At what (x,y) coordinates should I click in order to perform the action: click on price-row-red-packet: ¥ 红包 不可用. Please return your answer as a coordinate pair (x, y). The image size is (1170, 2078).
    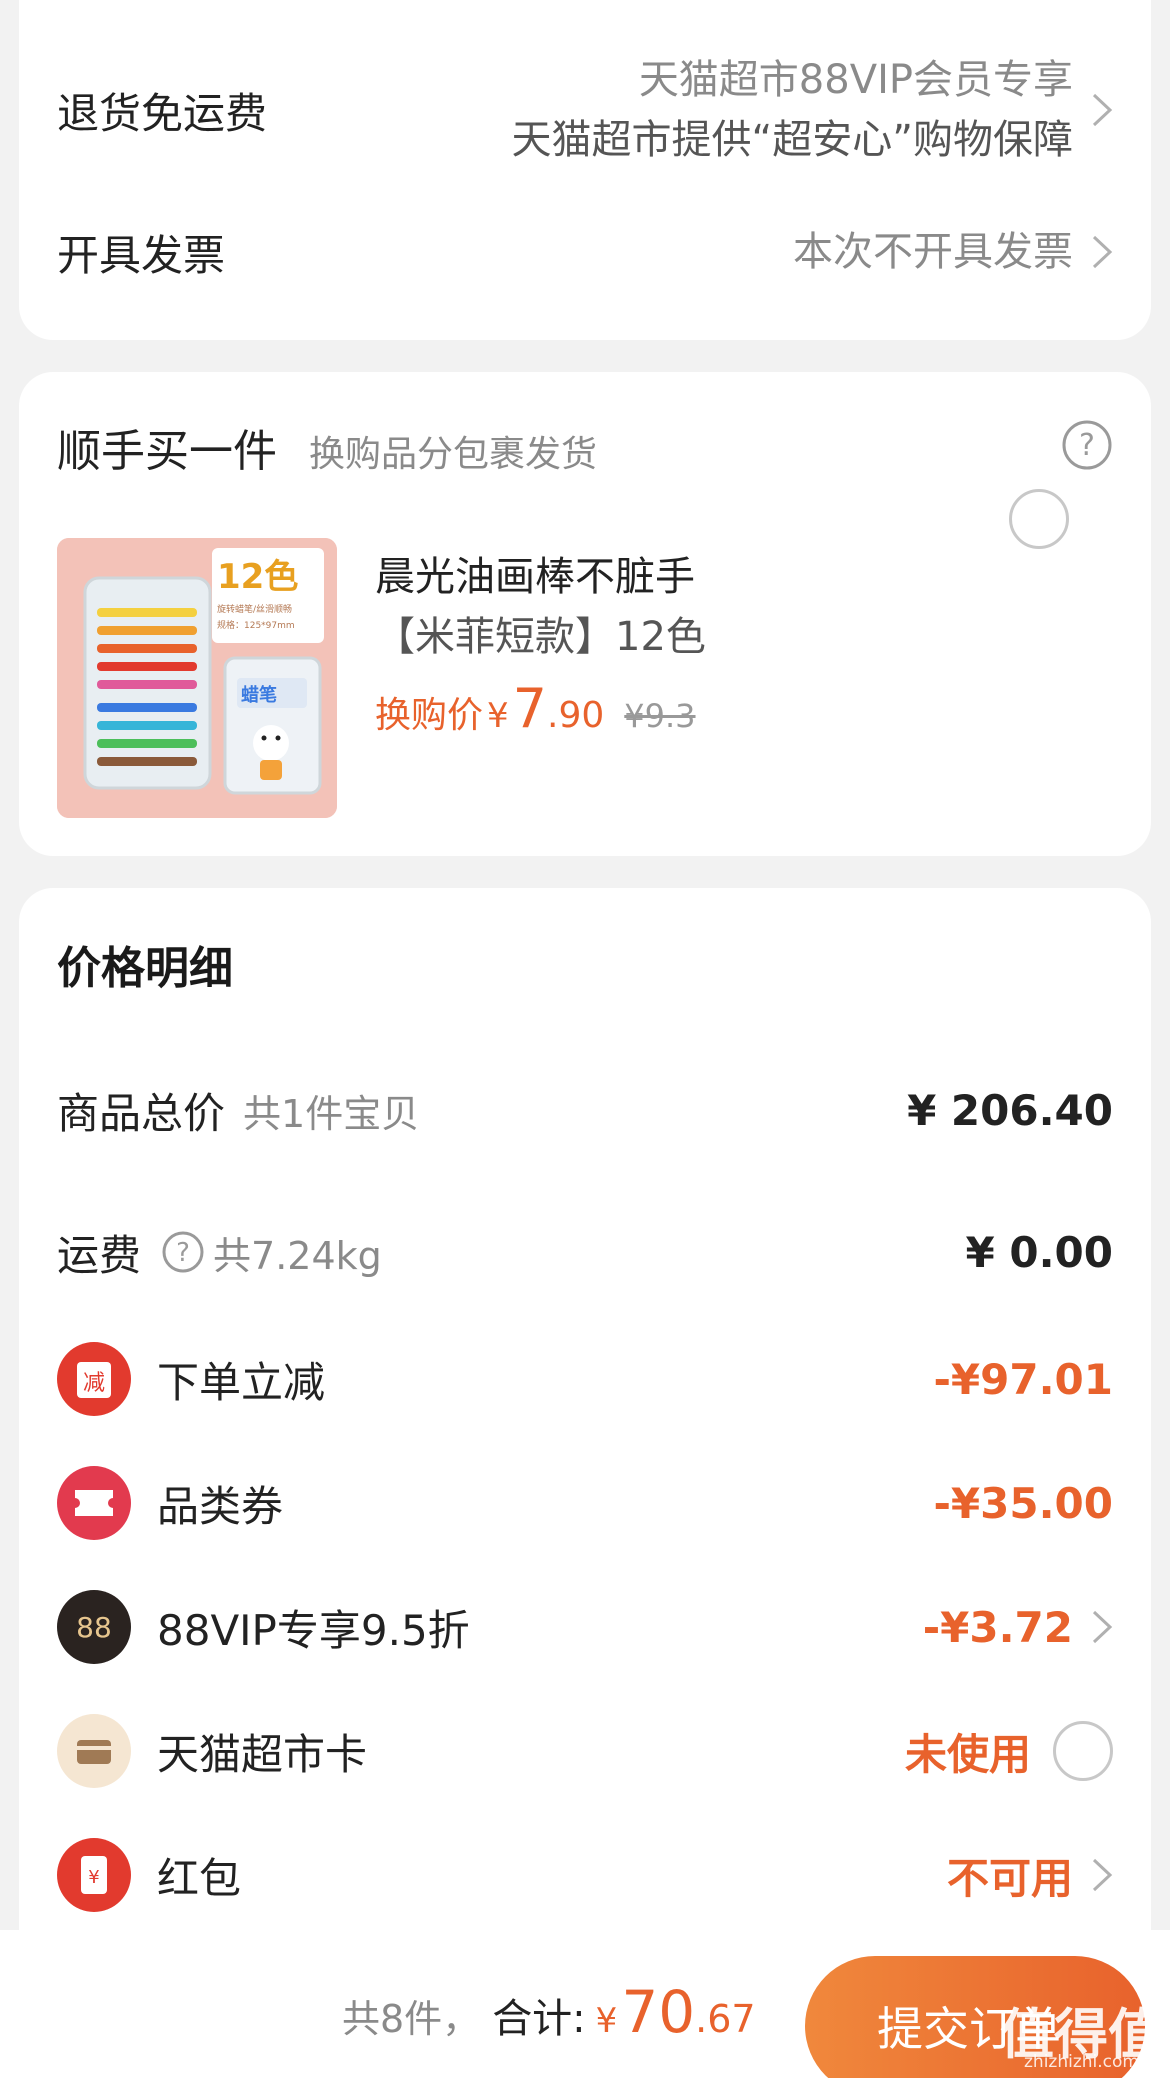
    Looking at the image, I should click on (585, 1875).